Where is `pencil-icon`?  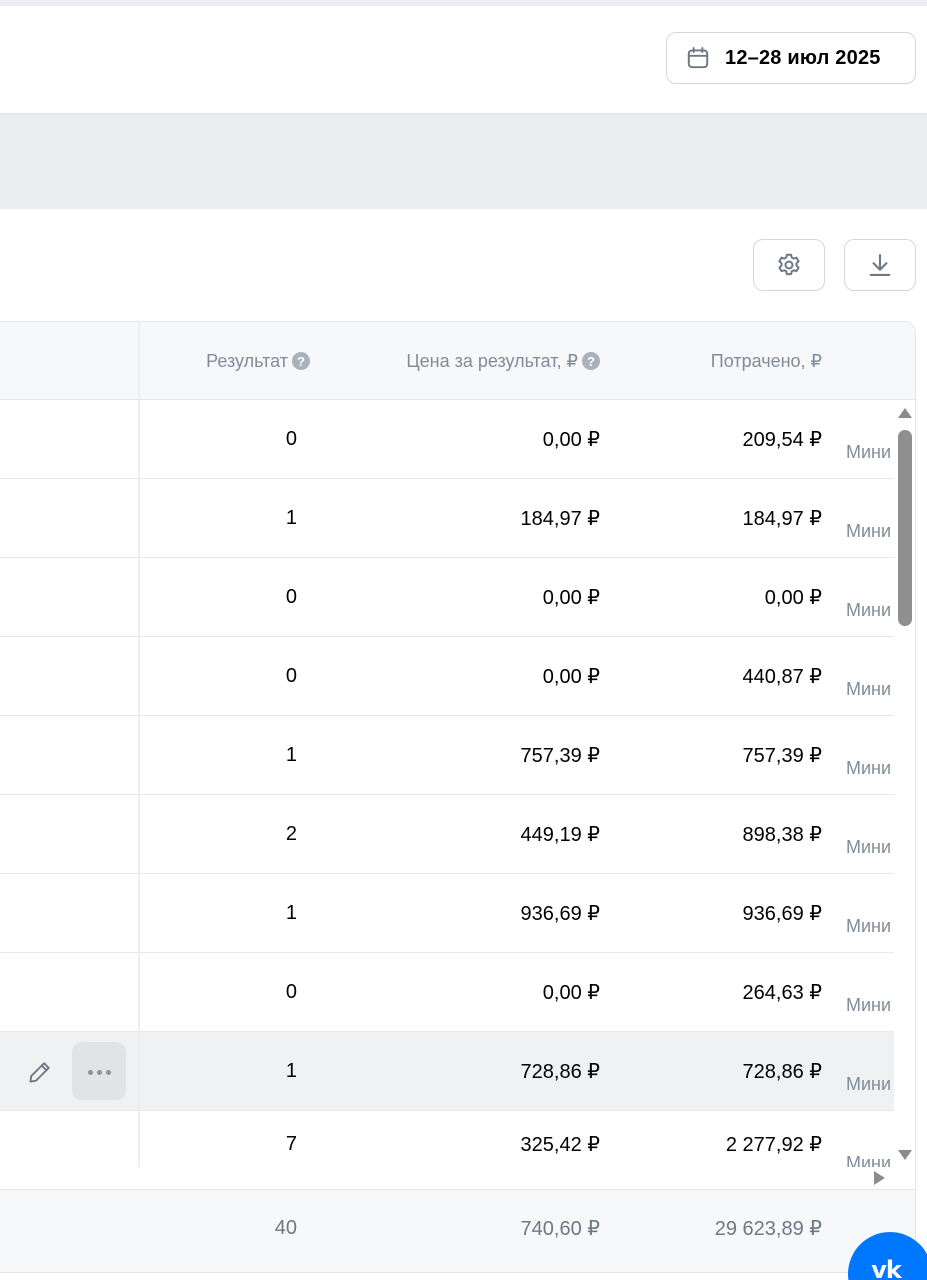
pencil-icon is located at coordinates (39, 1072).